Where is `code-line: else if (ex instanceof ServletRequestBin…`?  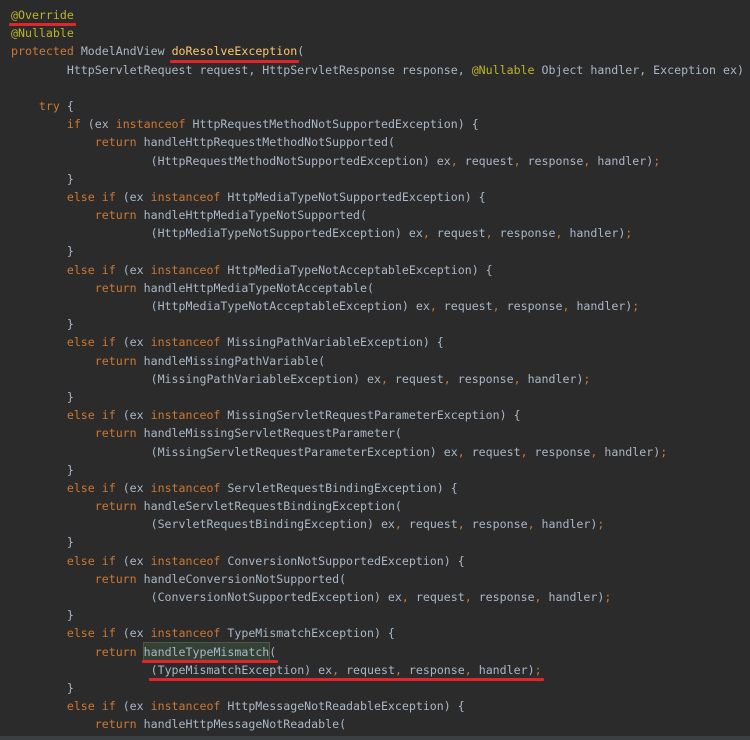
code-line: else if (ex instanceof ServletRequestBin… is located at coordinates (375, 488).